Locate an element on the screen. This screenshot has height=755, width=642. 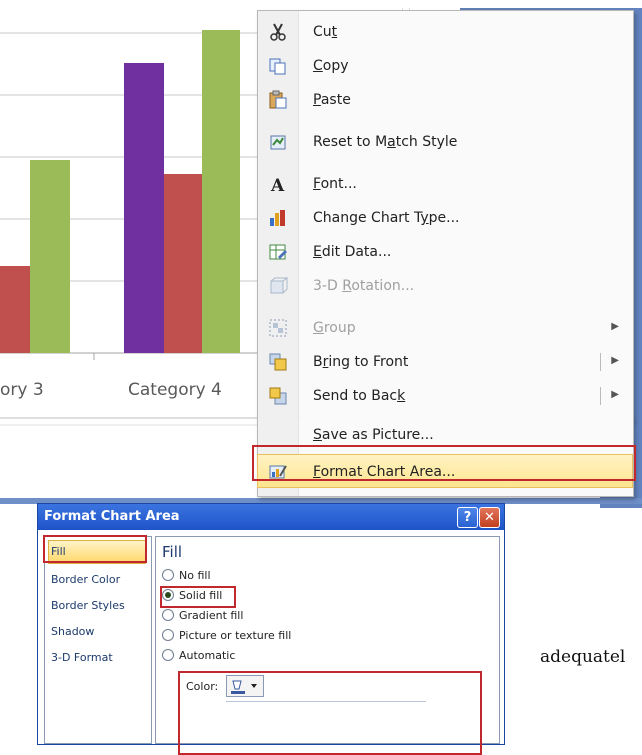
highlight-box-color is located at coordinates (330, 713).